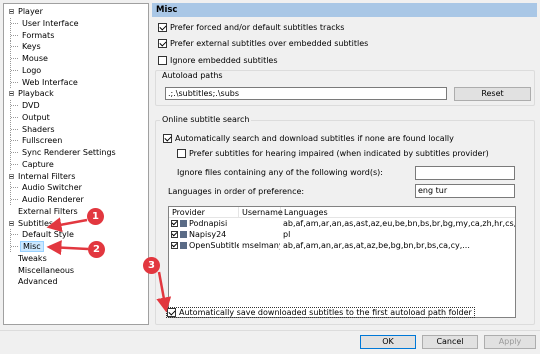  What do you see at coordinates (109, 265) in the screenshot?
I see `annotation-arrows` at bounding box center [109, 265].